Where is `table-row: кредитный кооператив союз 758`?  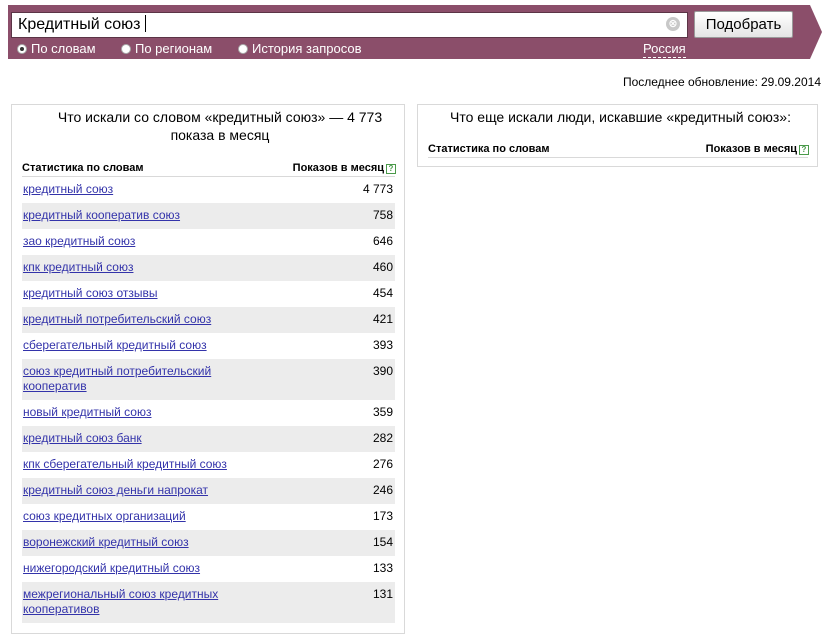 table-row: кредитный кооператив союз 758 is located at coordinates (208, 216).